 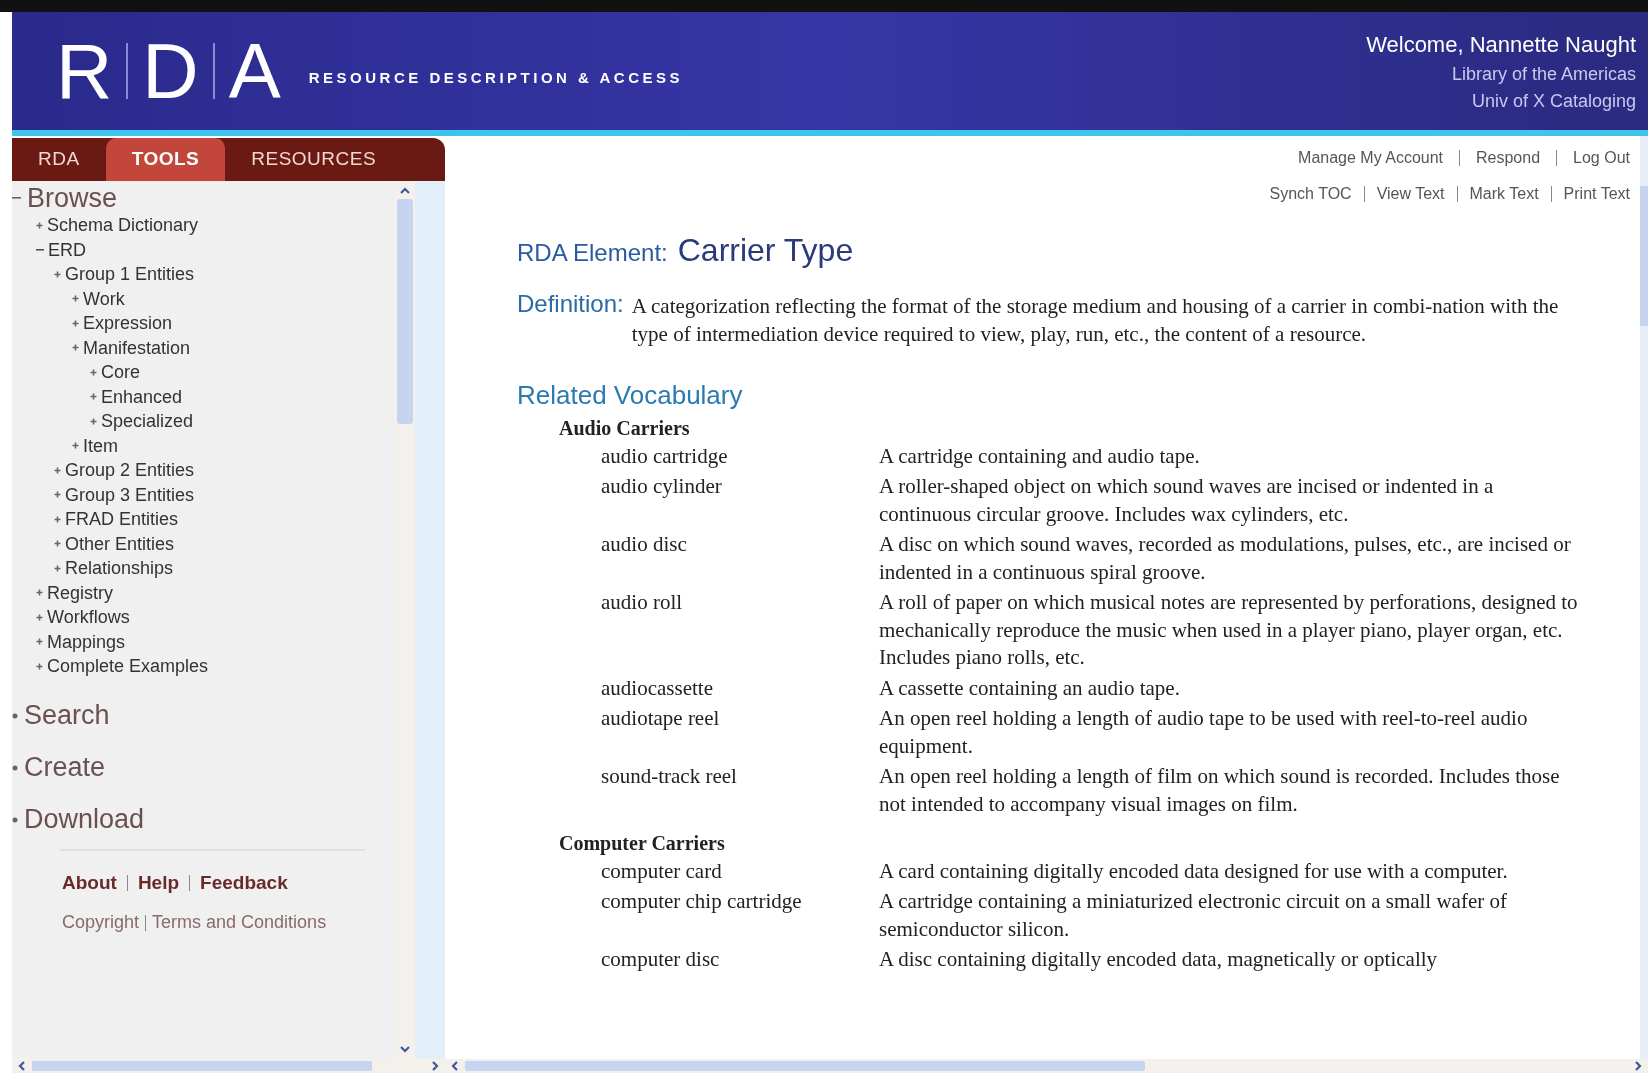 I want to click on tree-item: Specialized, so click(x=147, y=421).